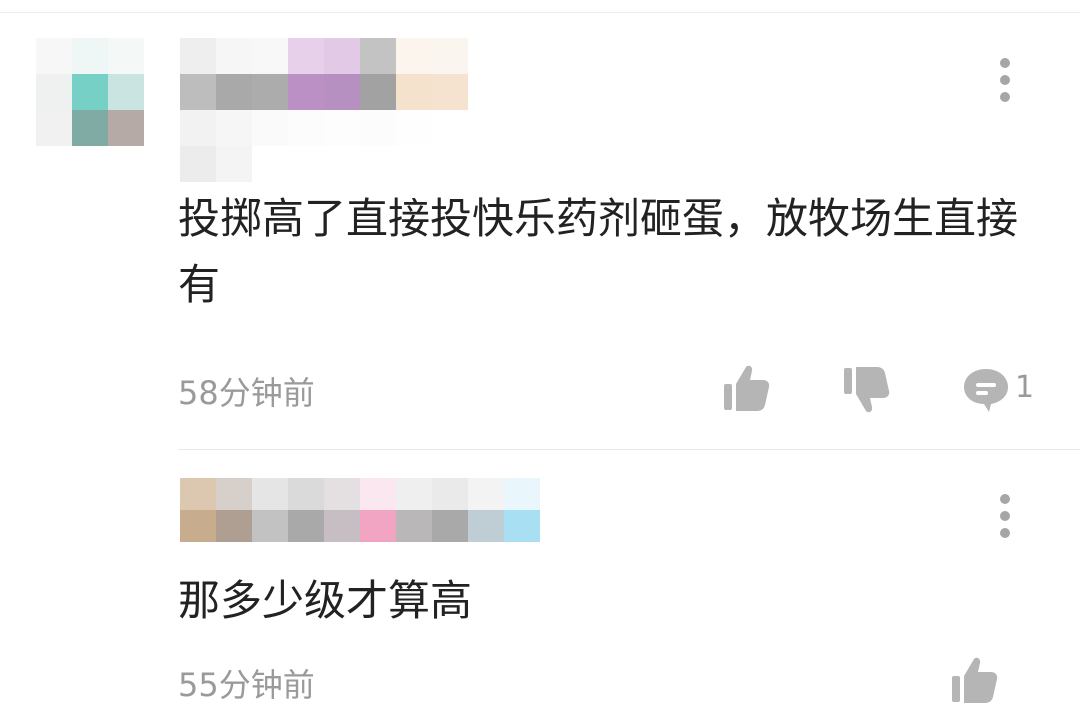 This screenshot has width=1080, height=722. I want to click on reply-bubble-icon, so click(986, 390).